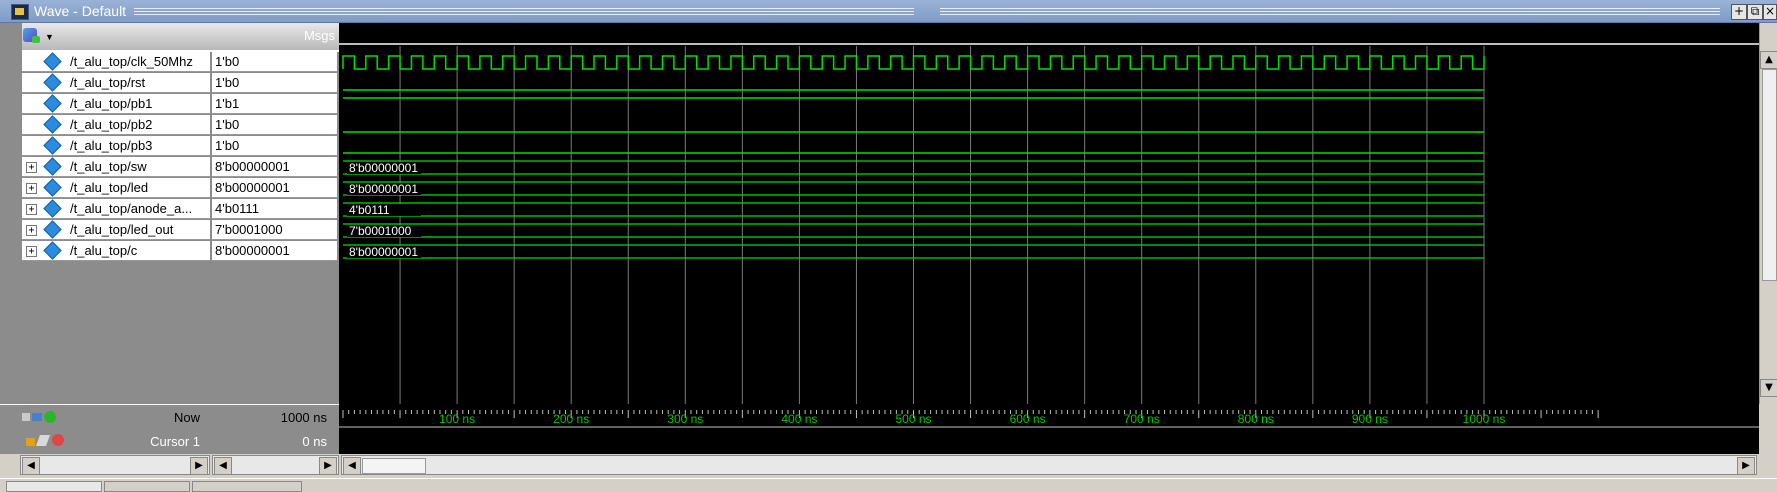  What do you see at coordinates (1768, 429) in the screenshot?
I see `ruler-gutter` at bounding box center [1768, 429].